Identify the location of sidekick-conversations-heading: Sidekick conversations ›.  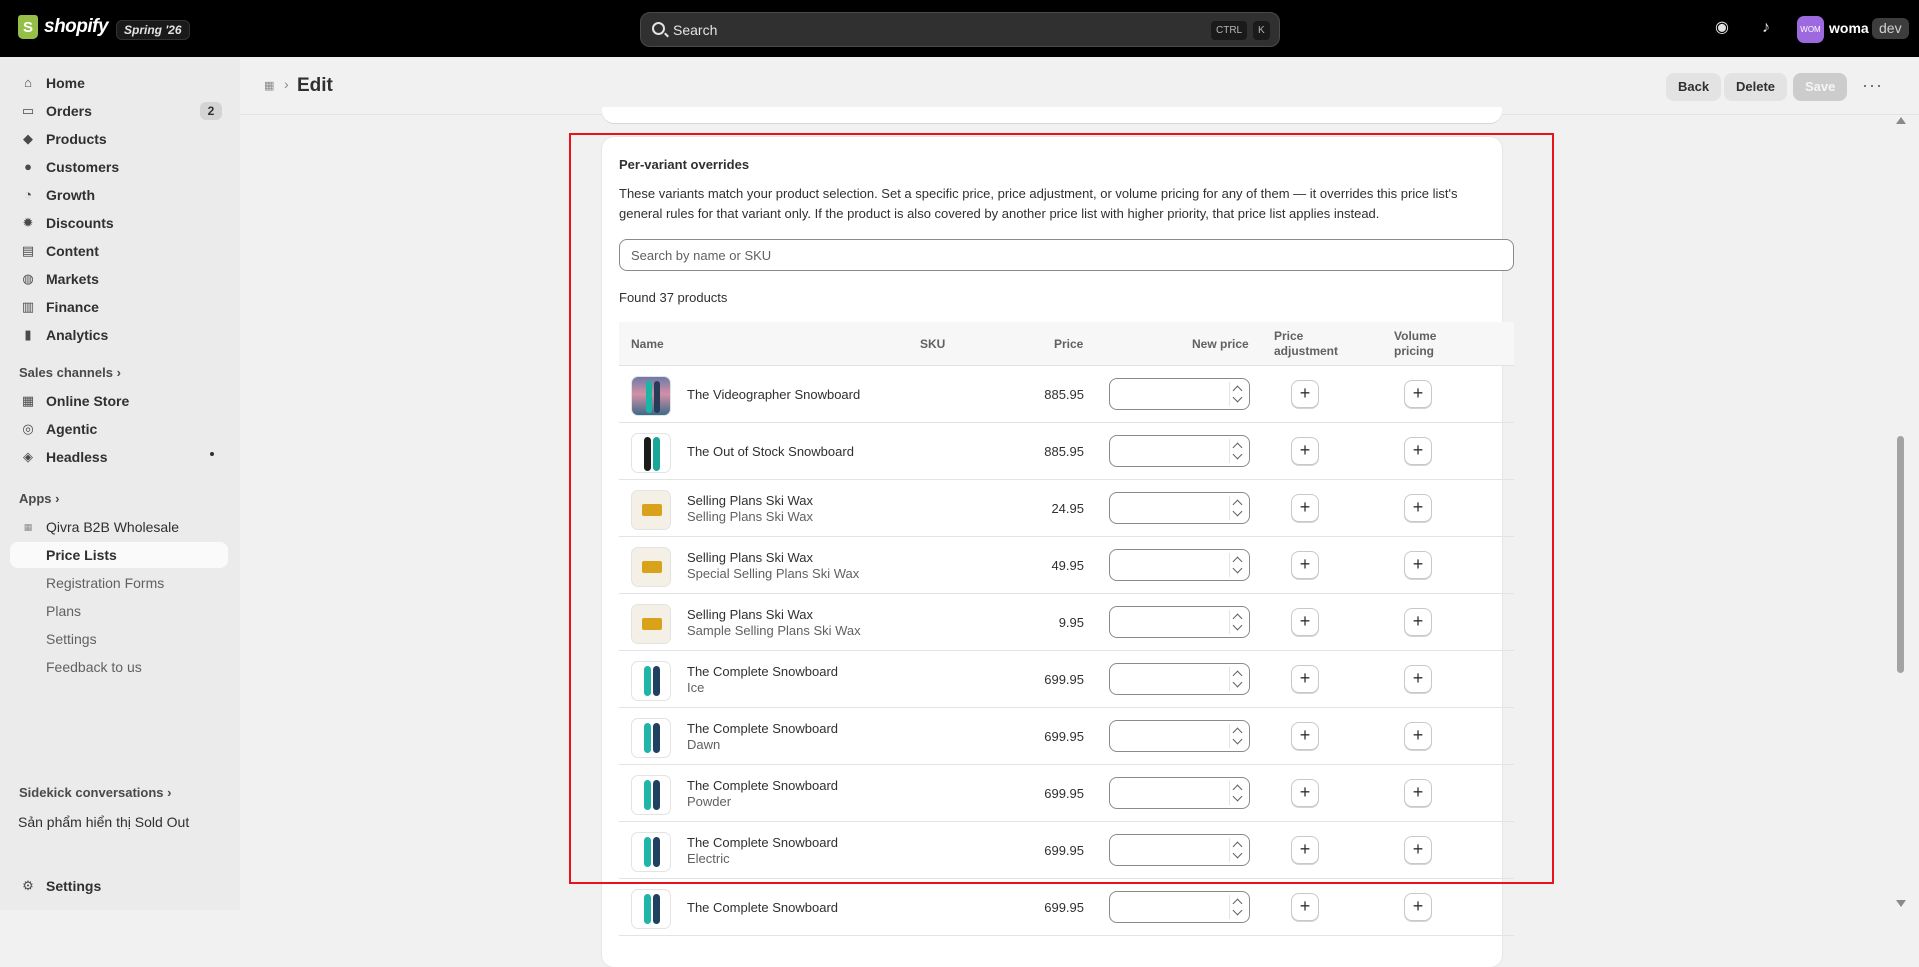
(95, 792).